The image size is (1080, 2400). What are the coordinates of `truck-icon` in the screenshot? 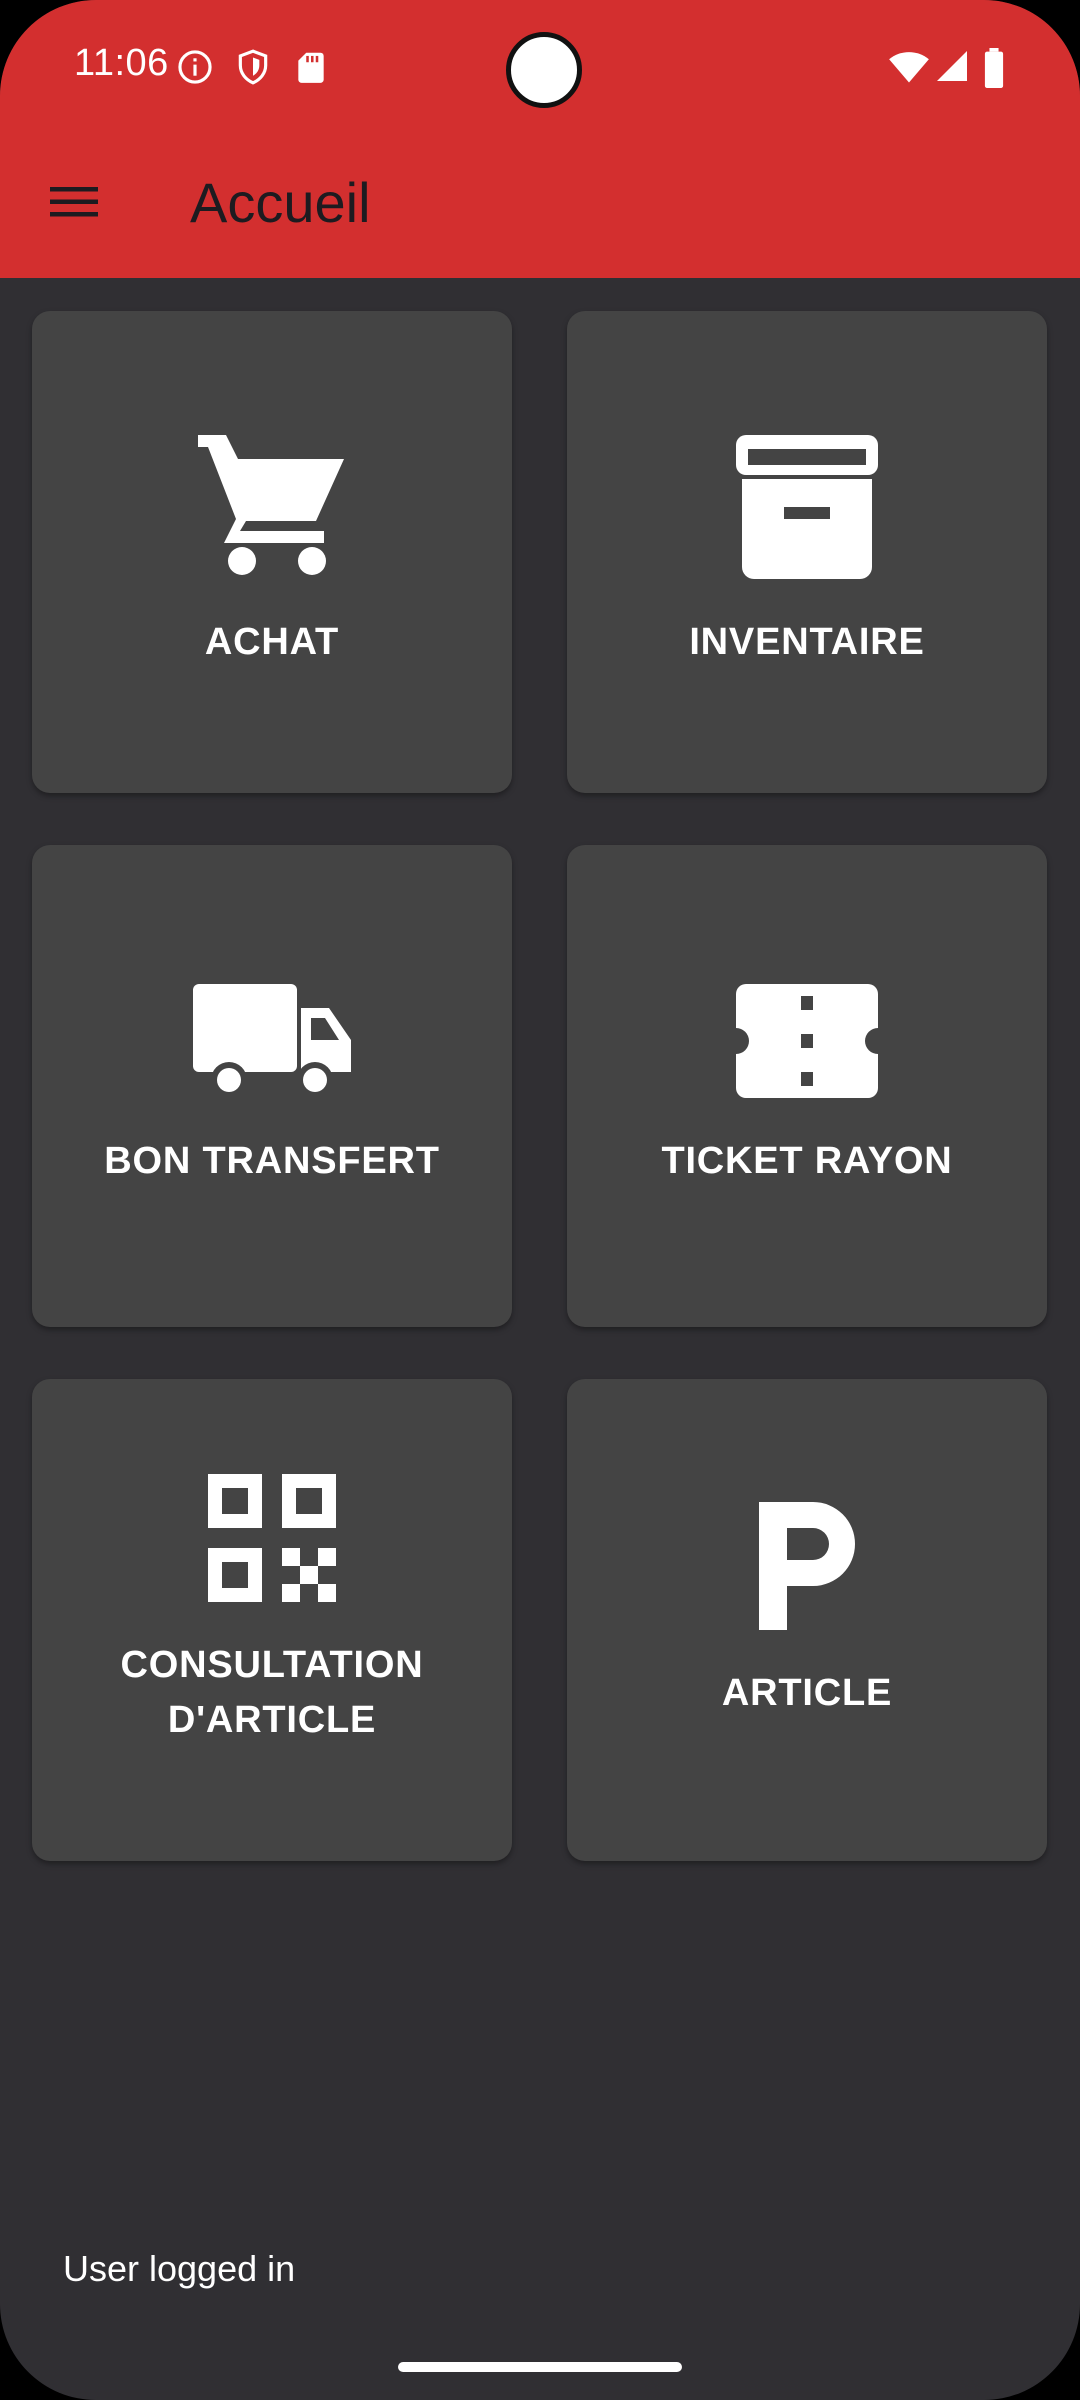 It's located at (272, 1040).